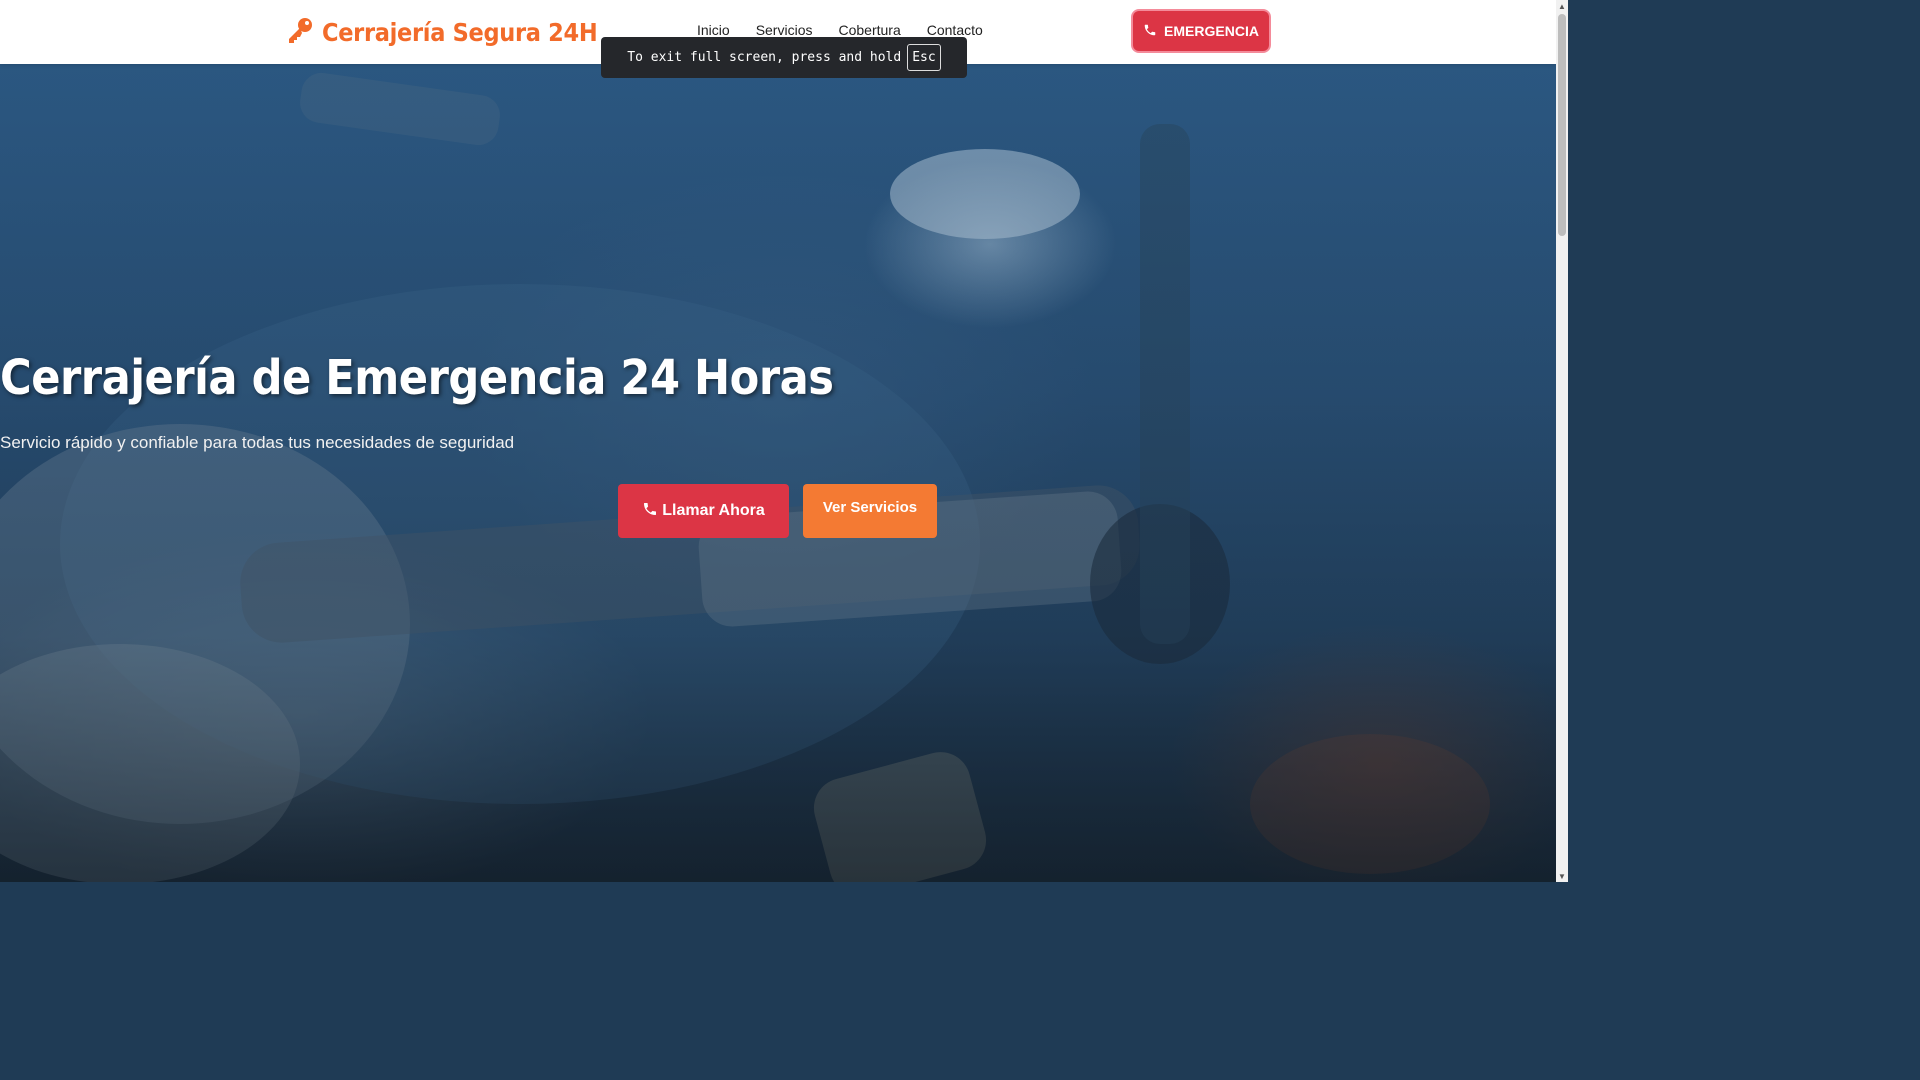 This screenshot has width=1920, height=1080. What do you see at coordinates (870, 507) in the screenshot?
I see `view-services-label: Ver Servicios` at bounding box center [870, 507].